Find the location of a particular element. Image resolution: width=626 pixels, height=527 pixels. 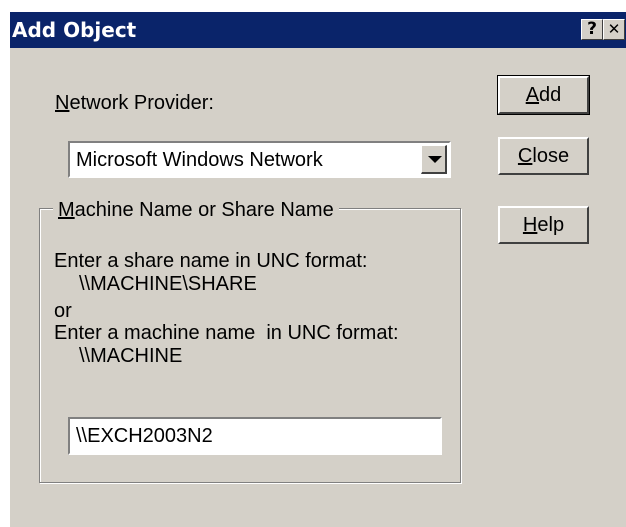

instruction-or: or is located at coordinates (63, 311).